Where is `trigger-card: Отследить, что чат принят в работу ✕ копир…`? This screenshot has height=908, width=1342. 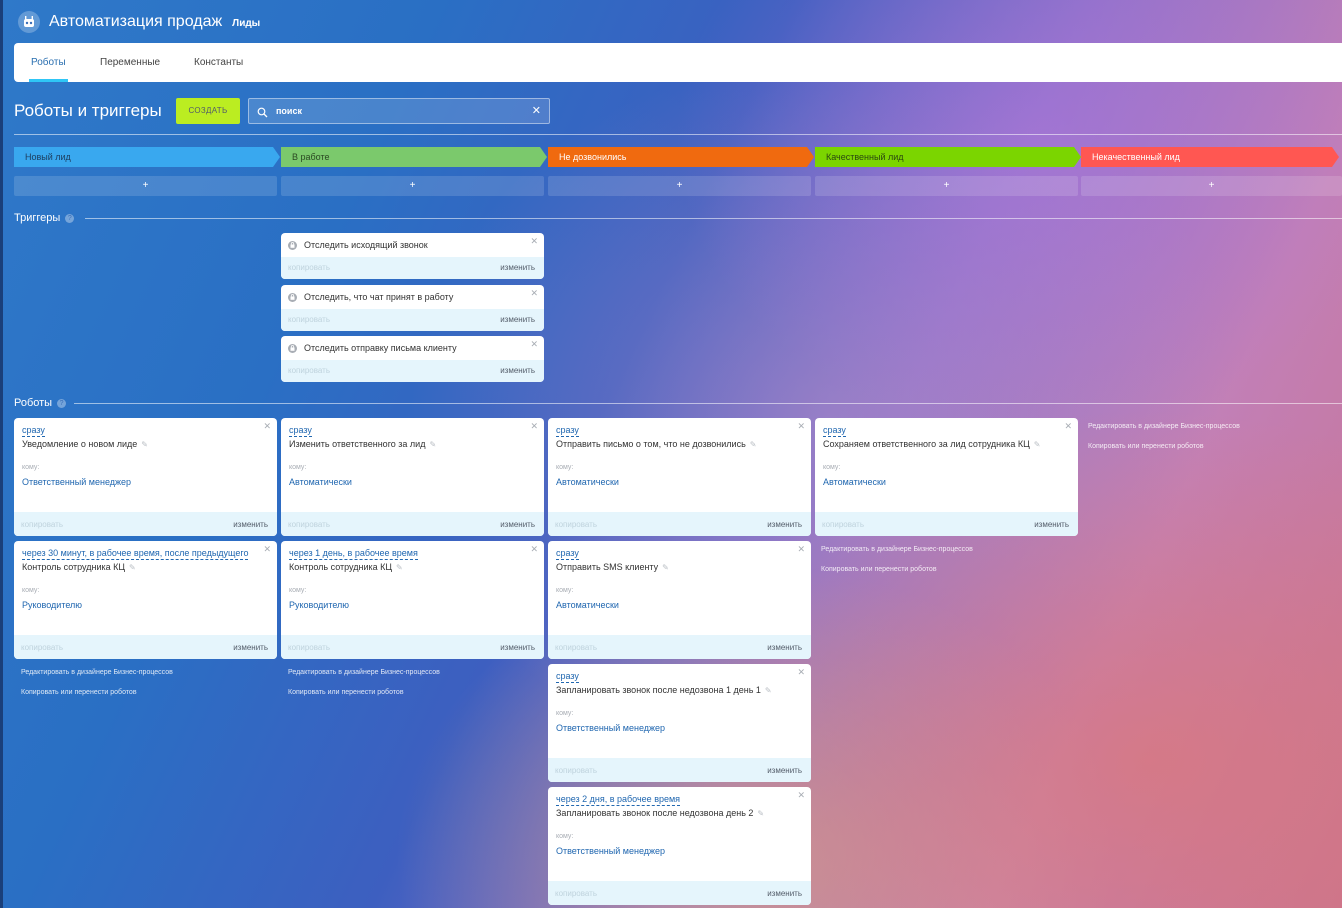 trigger-card: Отследить, что чат принят в работу ✕ копир… is located at coordinates (412, 308).